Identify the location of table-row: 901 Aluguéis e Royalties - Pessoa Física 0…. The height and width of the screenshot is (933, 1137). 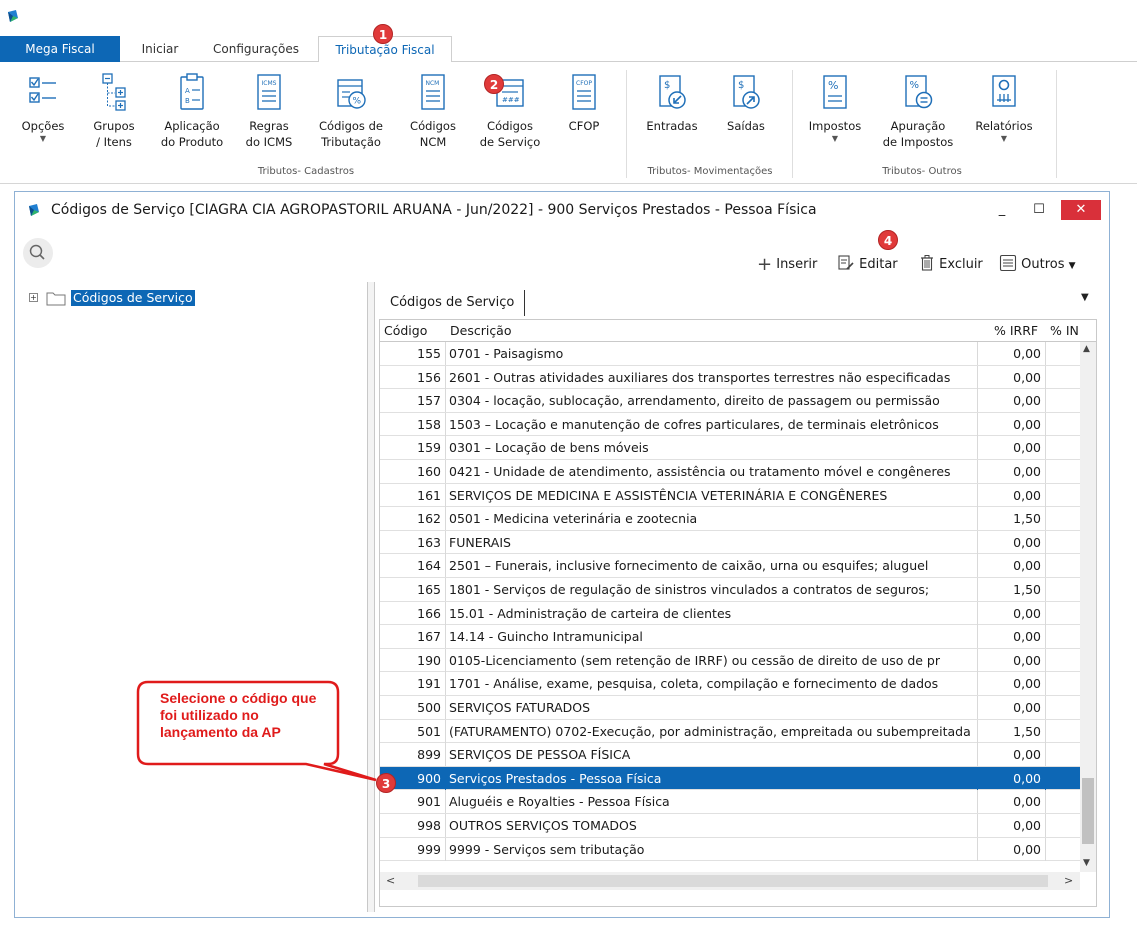
(730, 802).